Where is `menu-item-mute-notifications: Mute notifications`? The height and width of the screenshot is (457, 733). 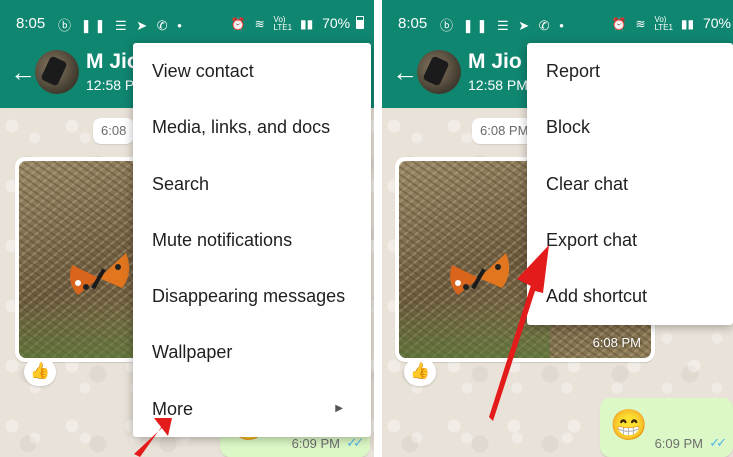 menu-item-mute-notifications: Mute notifications is located at coordinates (252, 240).